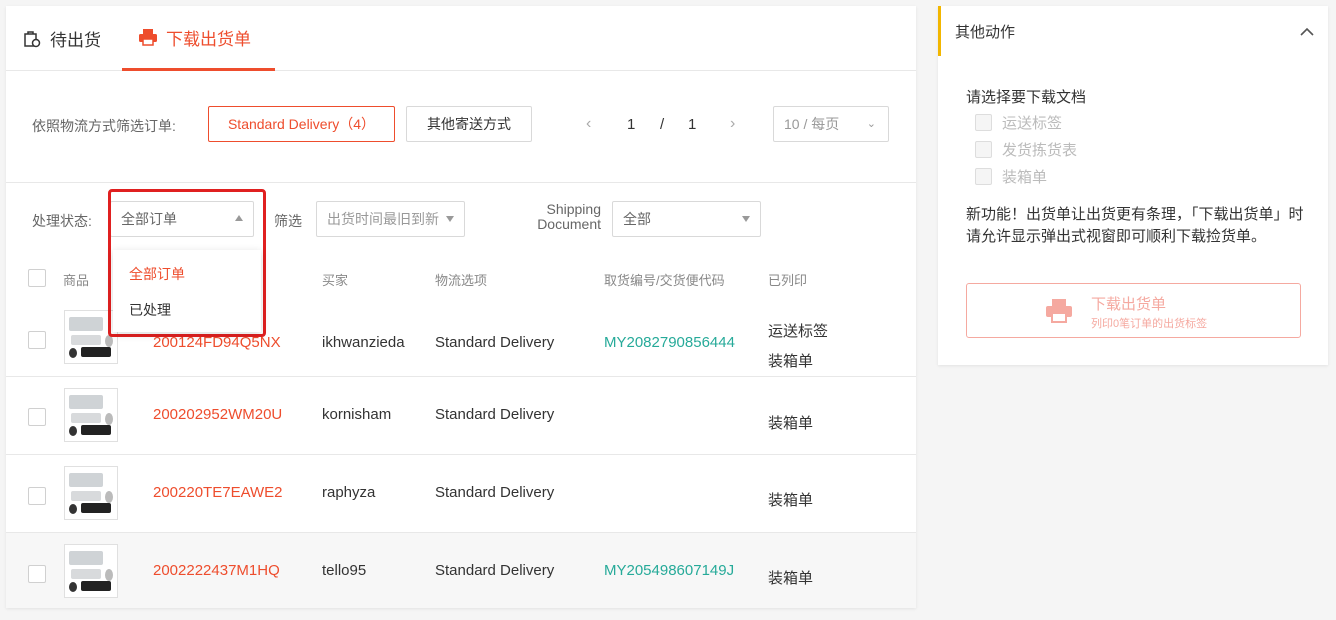  Describe the element at coordinates (217, 414) in the screenshot. I see `order-id-link: 200202952WM20U` at that location.